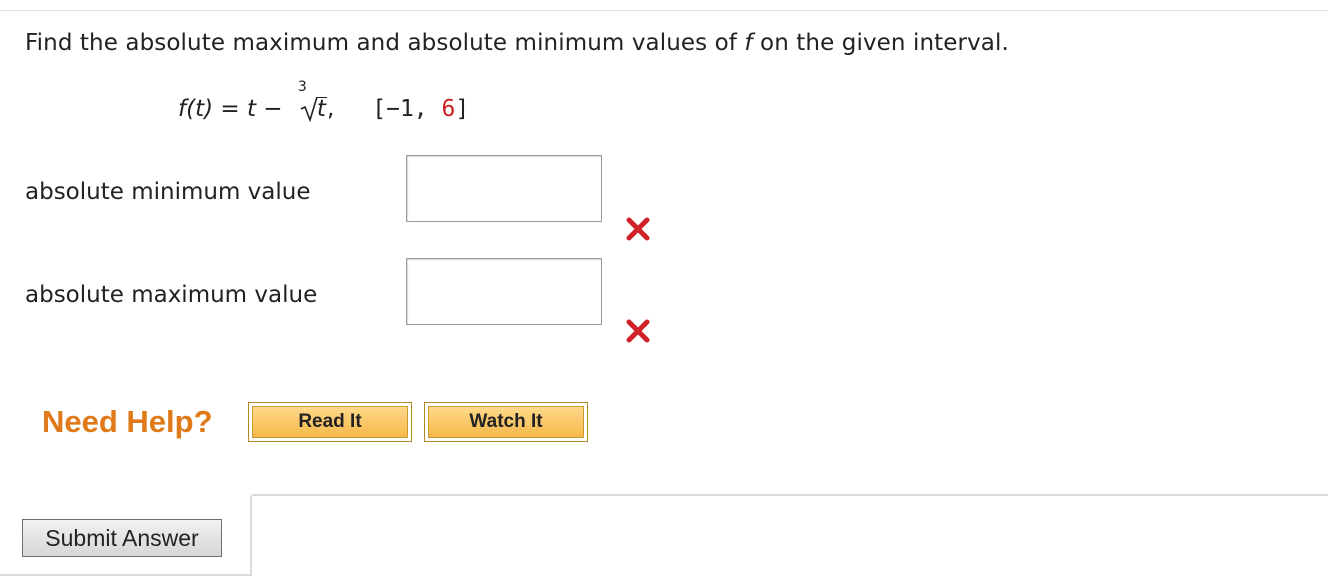  I want to click on read-it-button: Read It, so click(330, 422).